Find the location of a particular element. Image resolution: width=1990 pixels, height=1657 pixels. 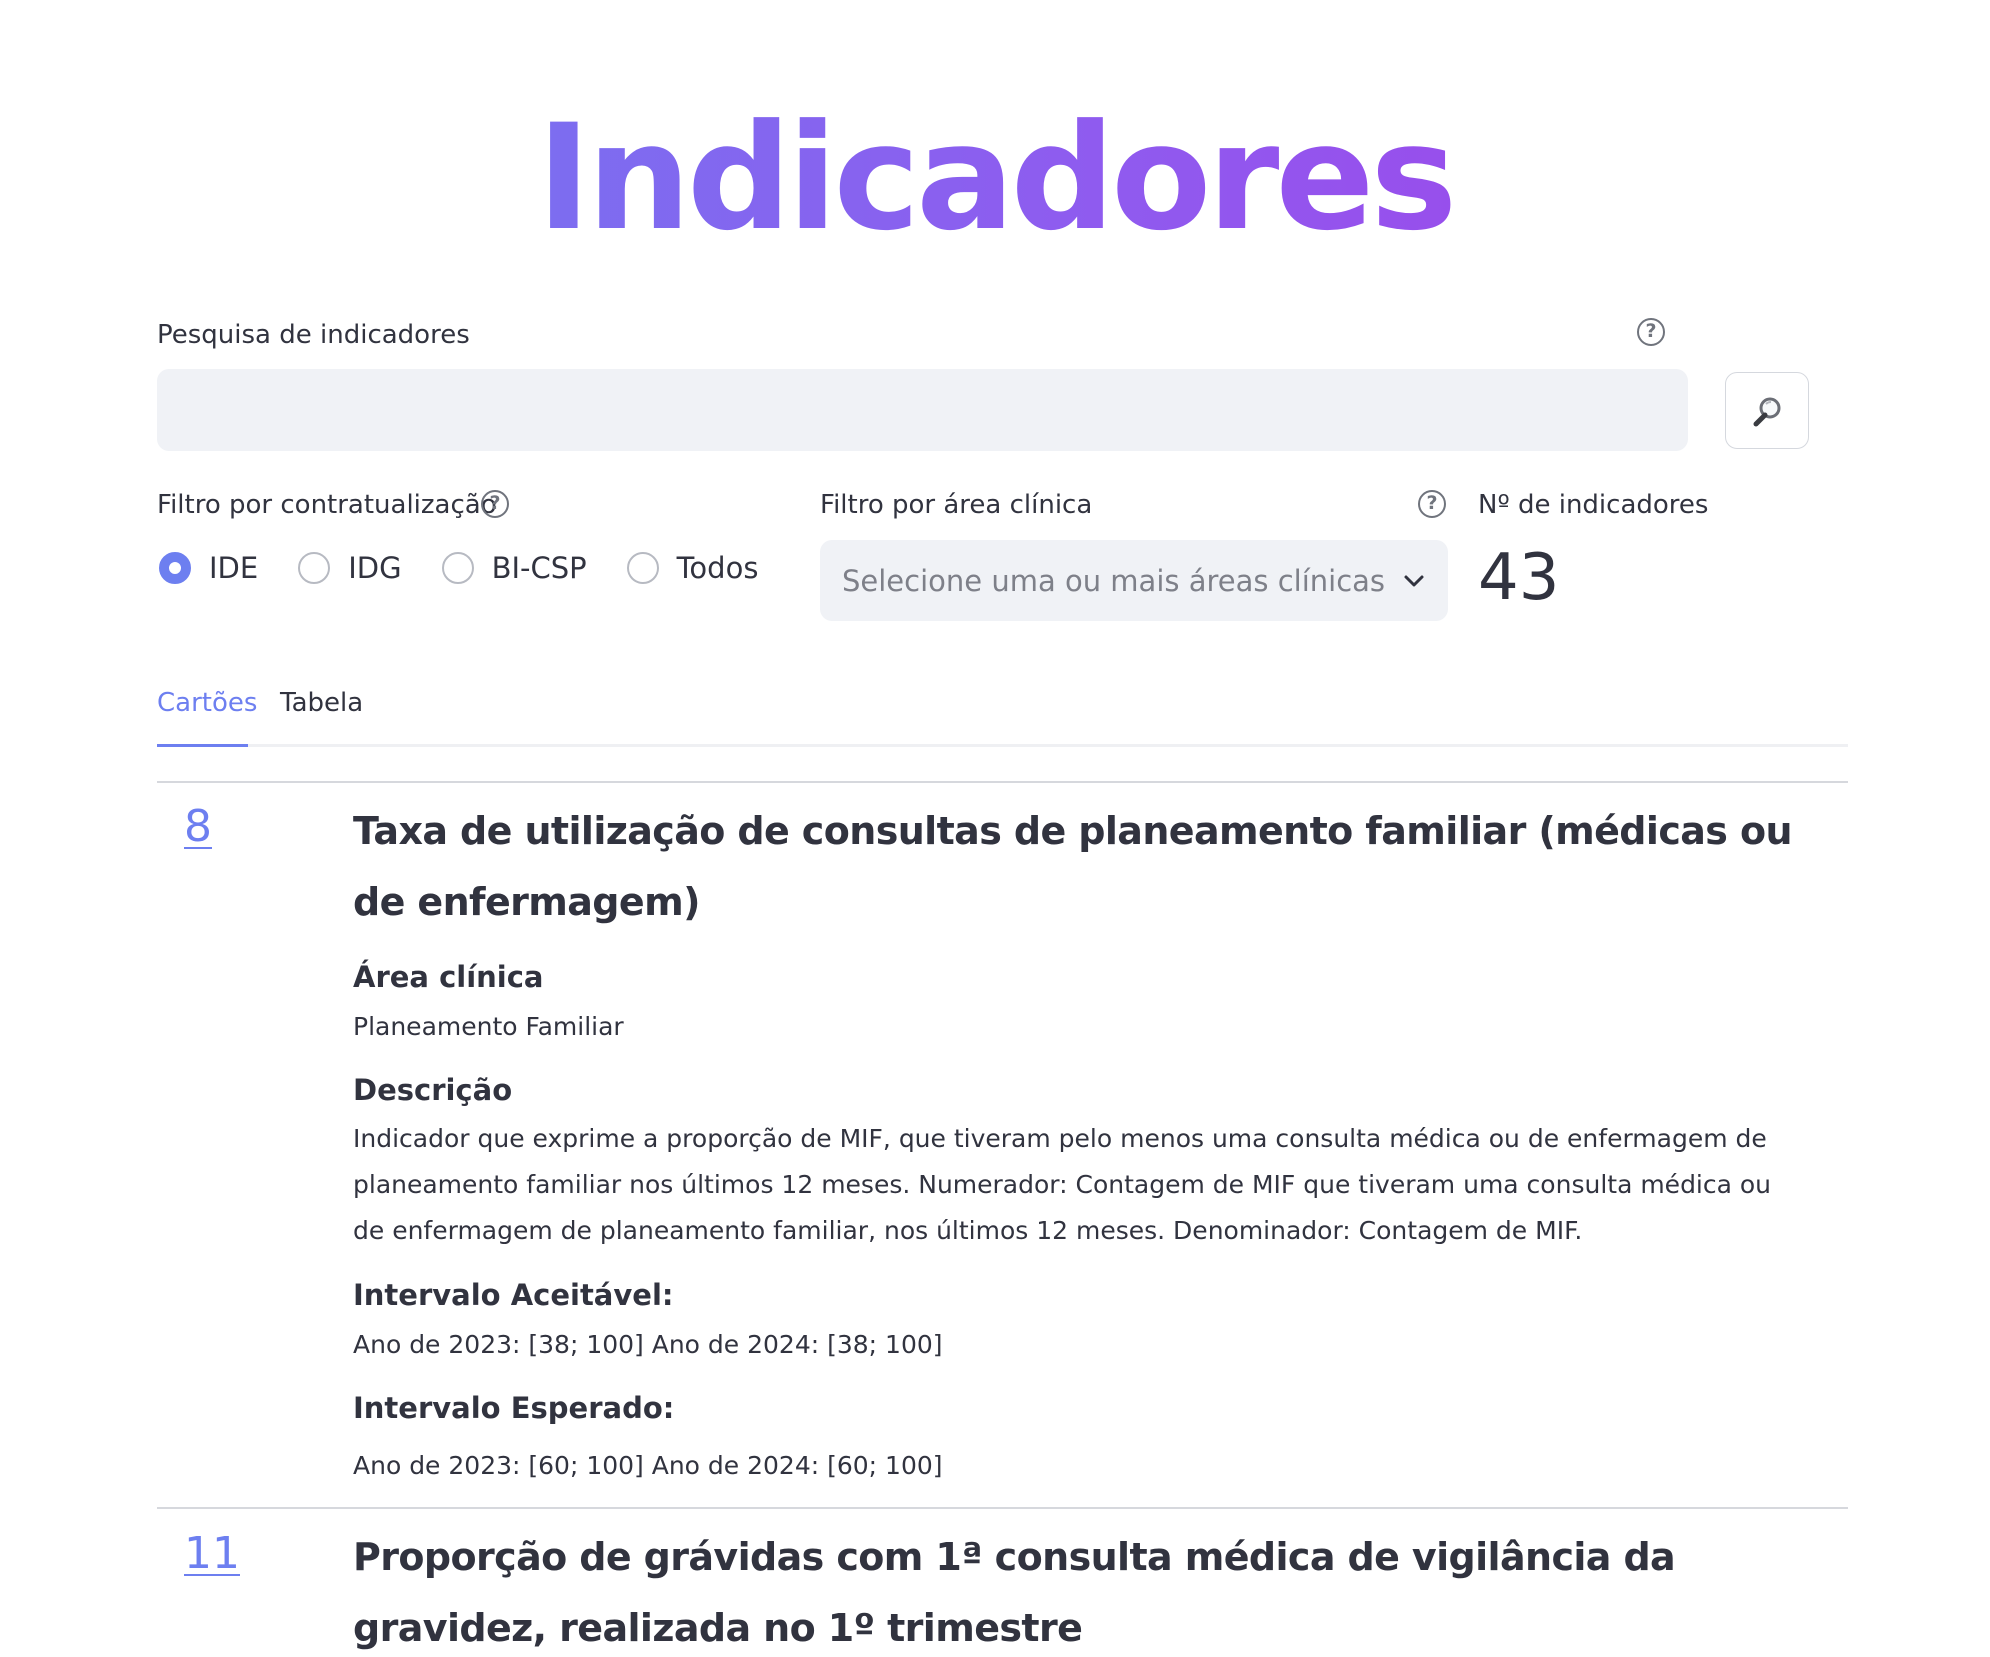

search-label: Pesquisa de indicadores is located at coordinates (313, 335).